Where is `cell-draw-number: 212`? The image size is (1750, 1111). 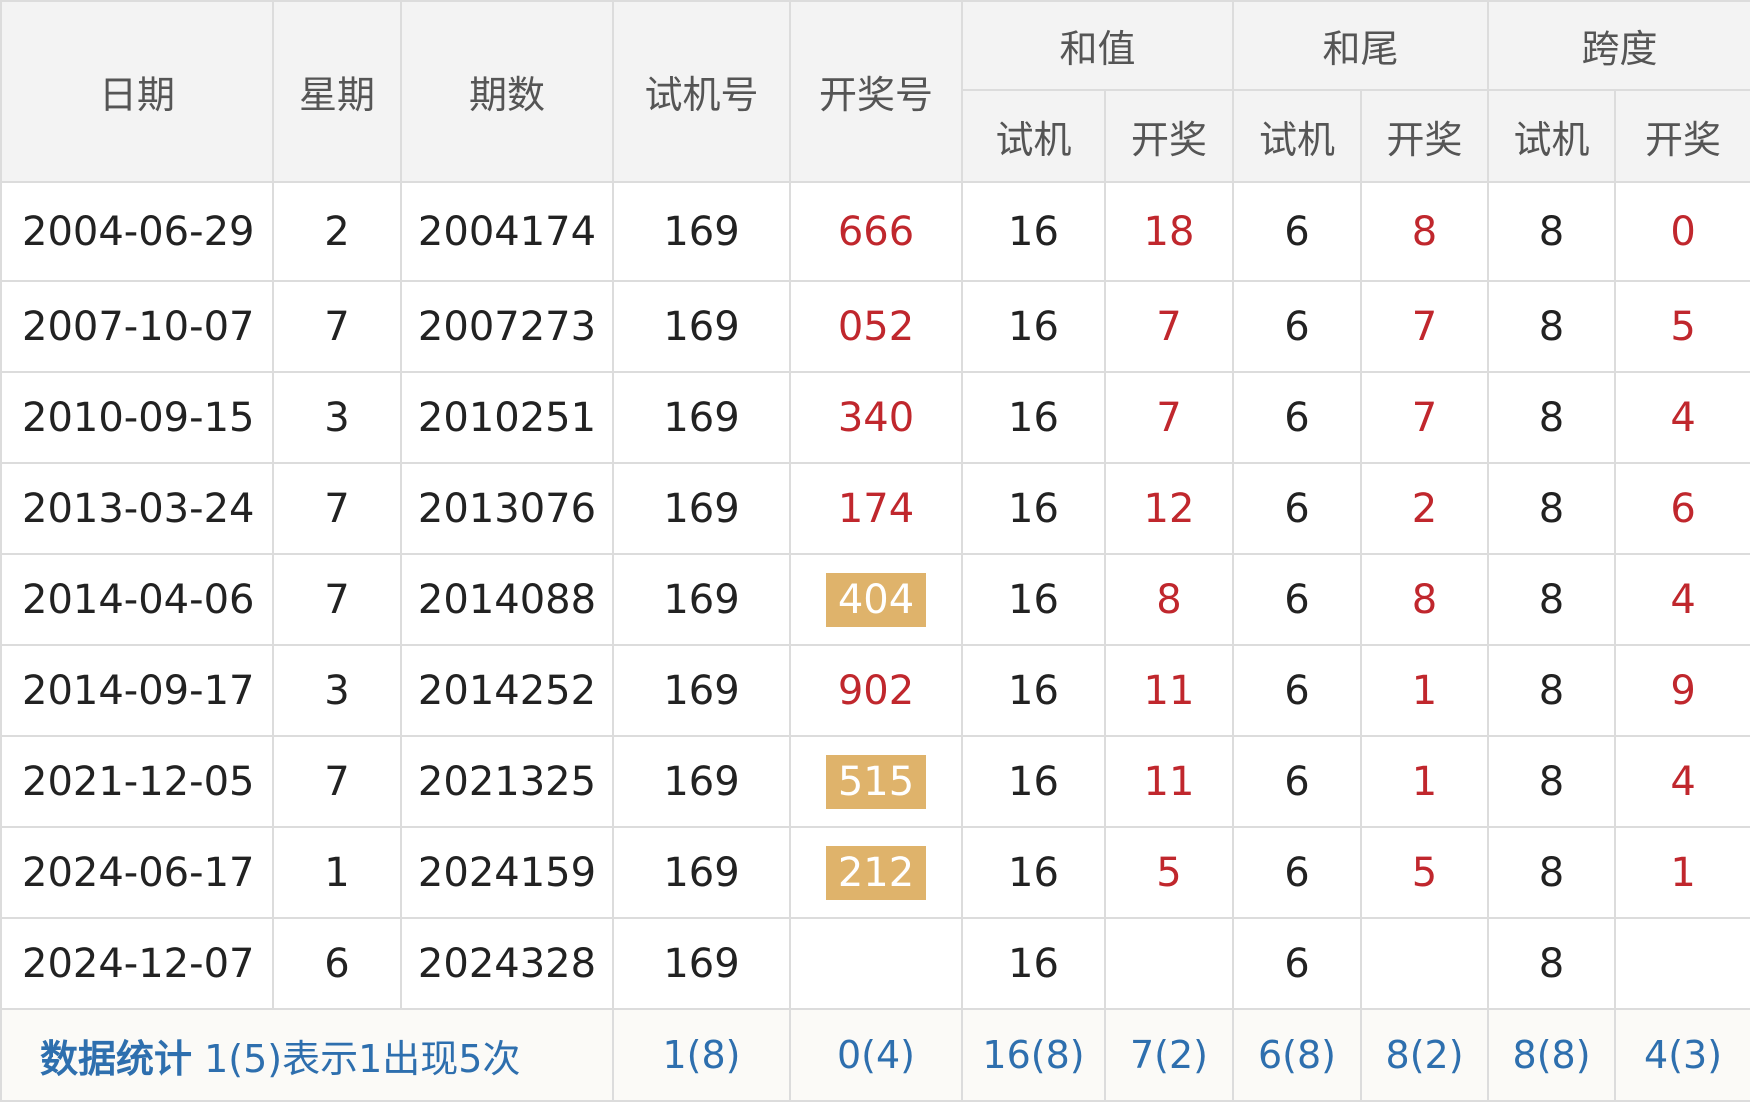 cell-draw-number: 212 is located at coordinates (876, 872).